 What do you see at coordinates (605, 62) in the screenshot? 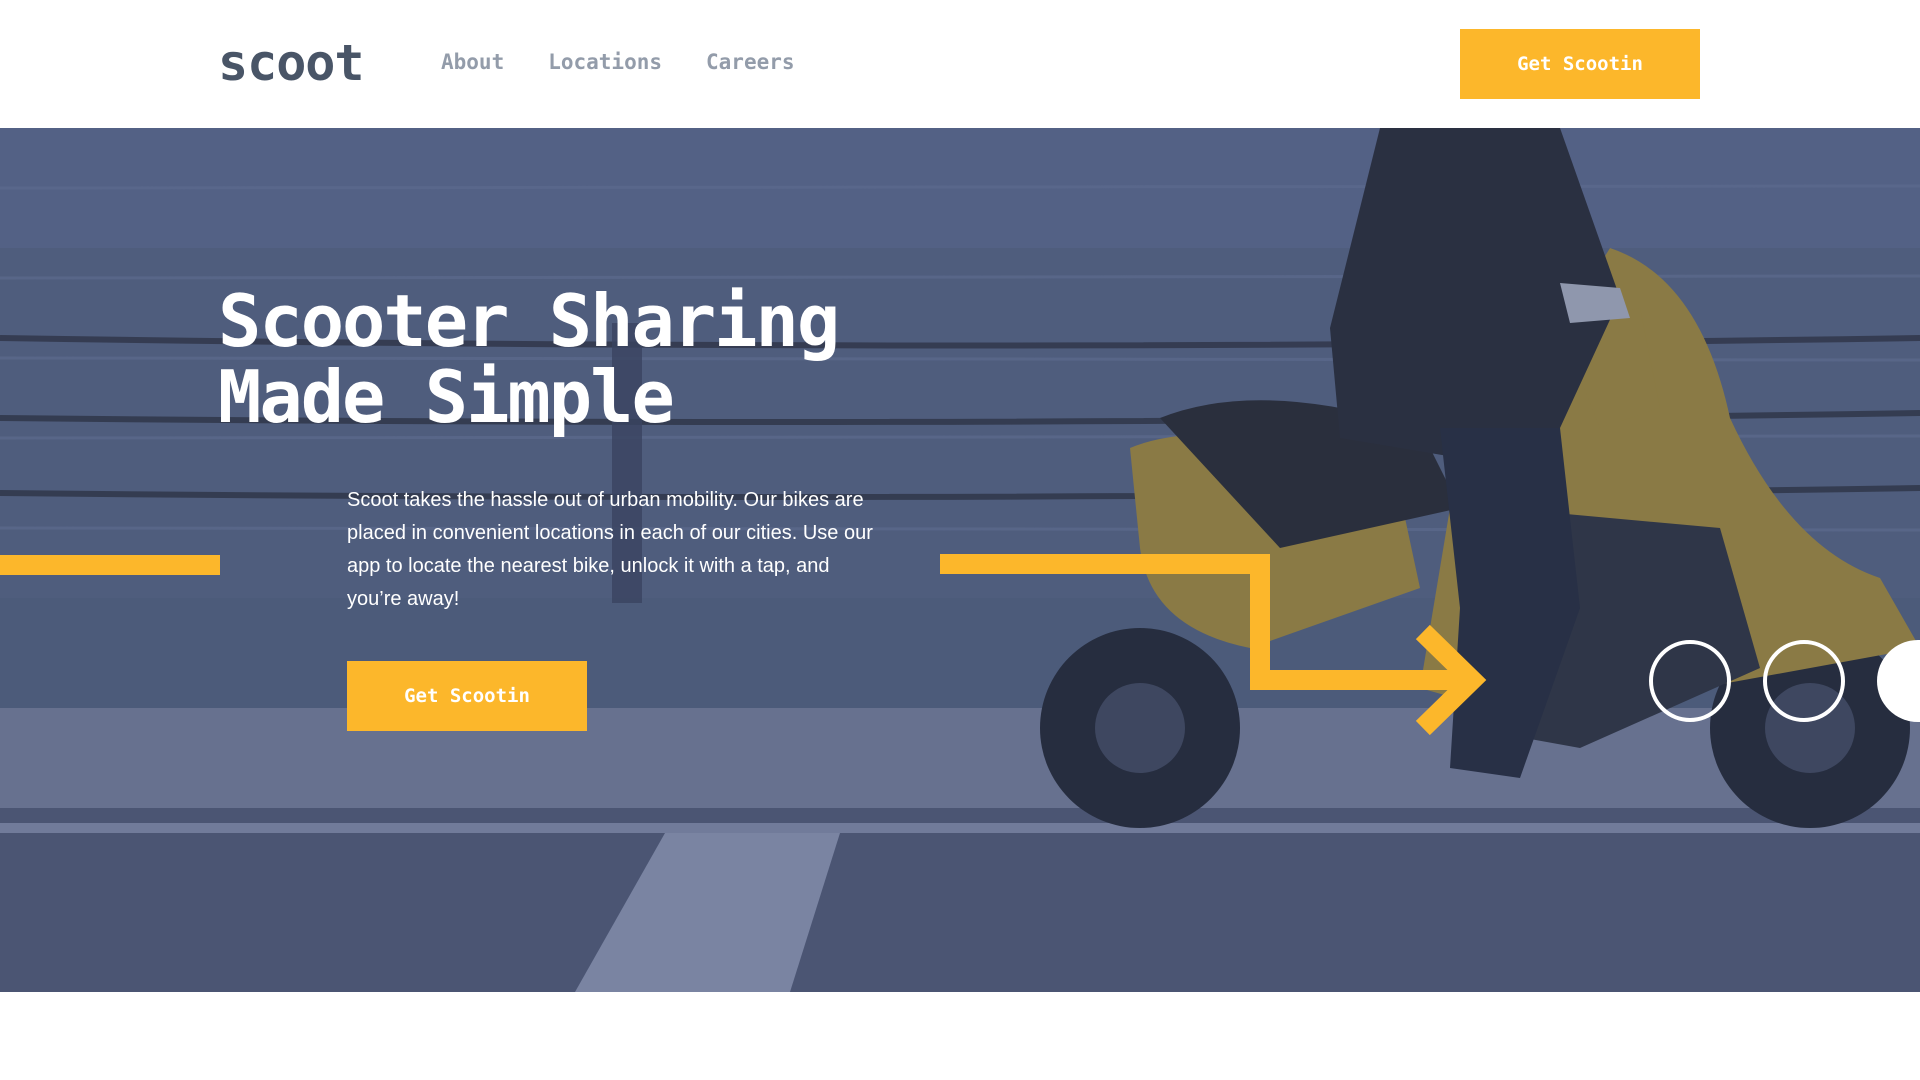
I see `nav-locations: Locations` at bounding box center [605, 62].